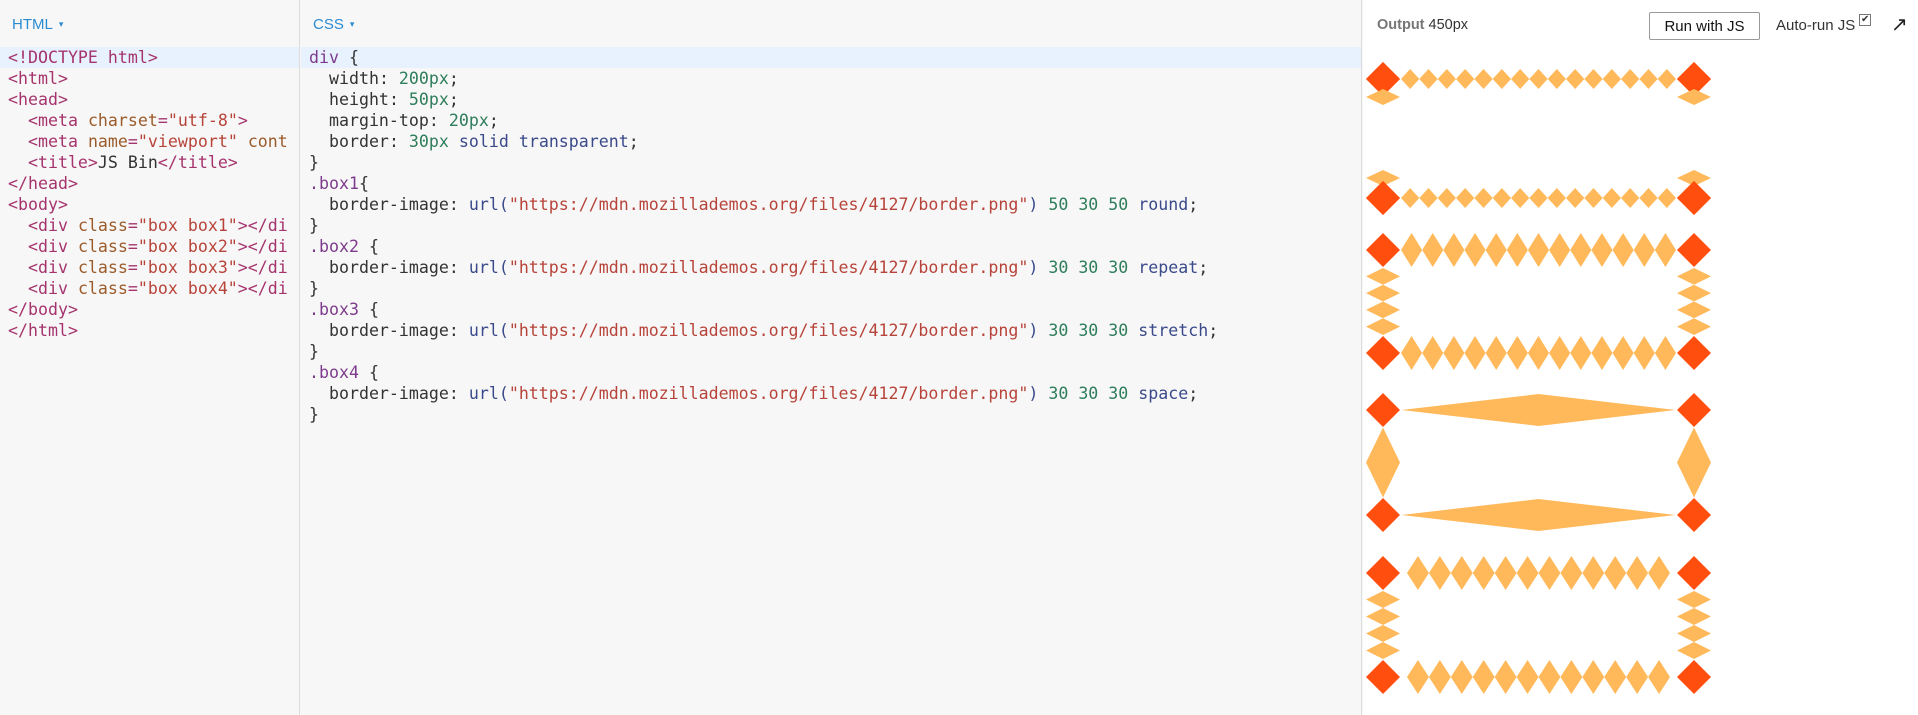  What do you see at coordinates (368, 309) in the screenshot?
I see `code-token: {` at bounding box center [368, 309].